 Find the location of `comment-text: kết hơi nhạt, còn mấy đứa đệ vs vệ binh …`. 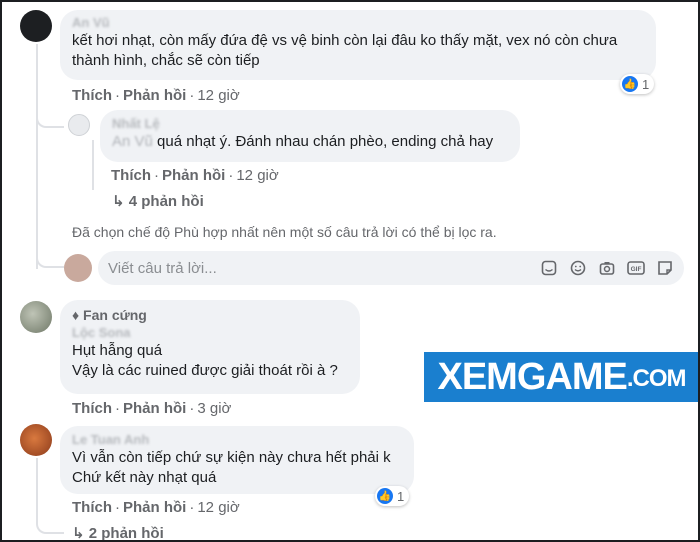

comment-text: kết hơi nhạt, còn mấy đứa đệ vs vệ binh … is located at coordinates (345, 50).